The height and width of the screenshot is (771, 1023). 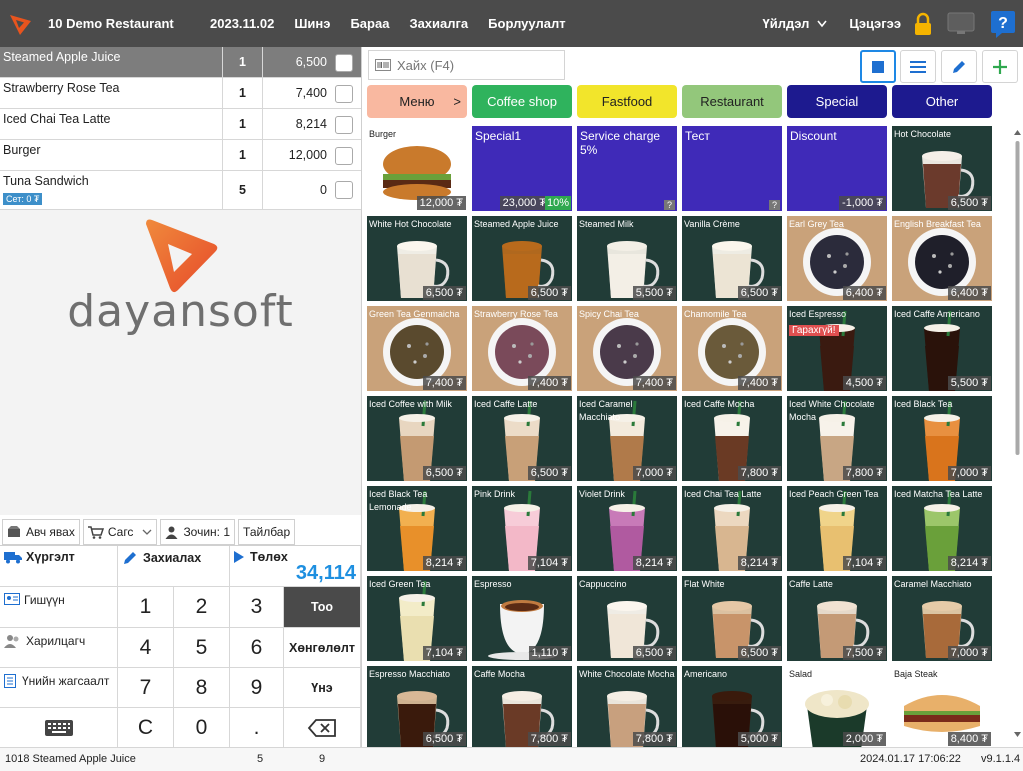 I want to click on key-6: 6, so click(x=257, y=648).